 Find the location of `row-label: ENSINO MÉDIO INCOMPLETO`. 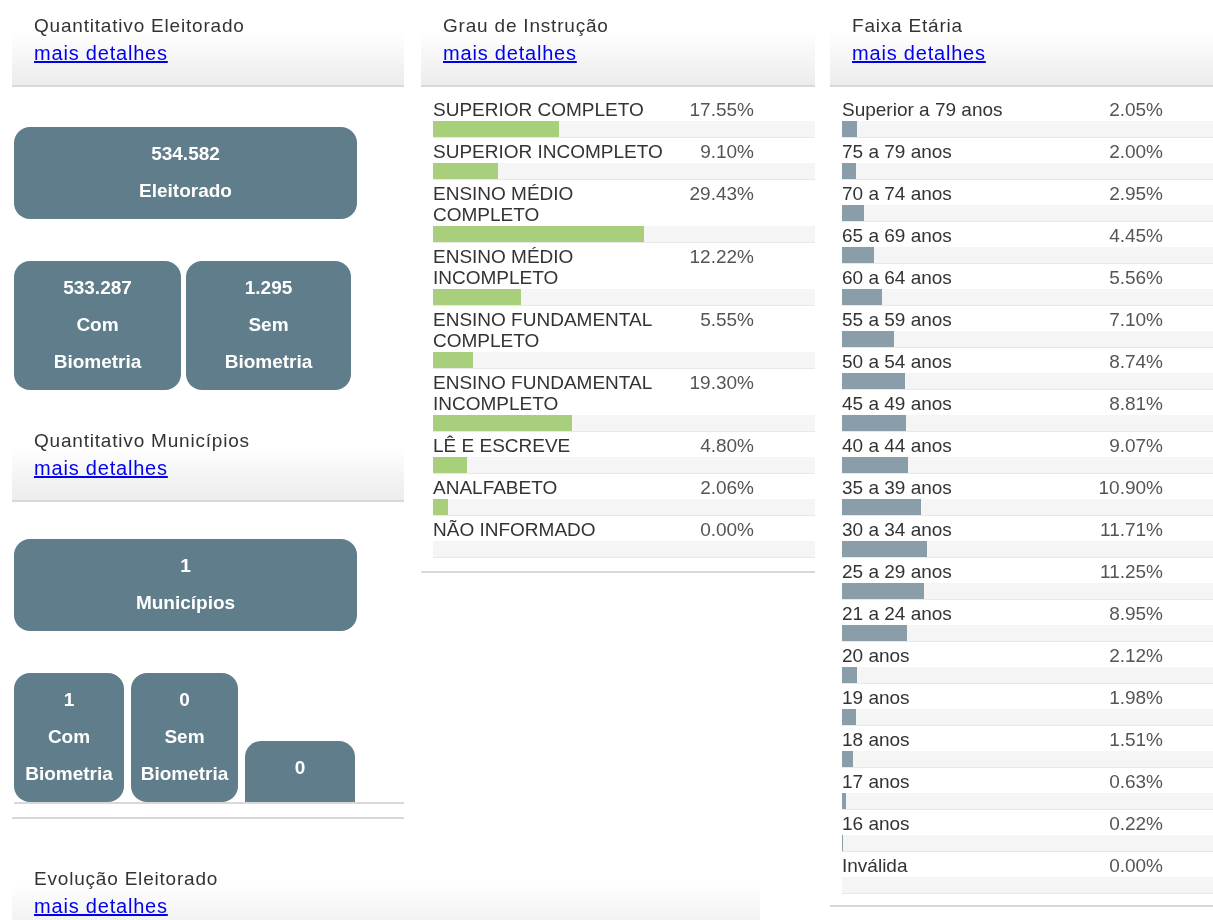

row-label: ENSINO MÉDIO INCOMPLETO is located at coordinates (504, 267).